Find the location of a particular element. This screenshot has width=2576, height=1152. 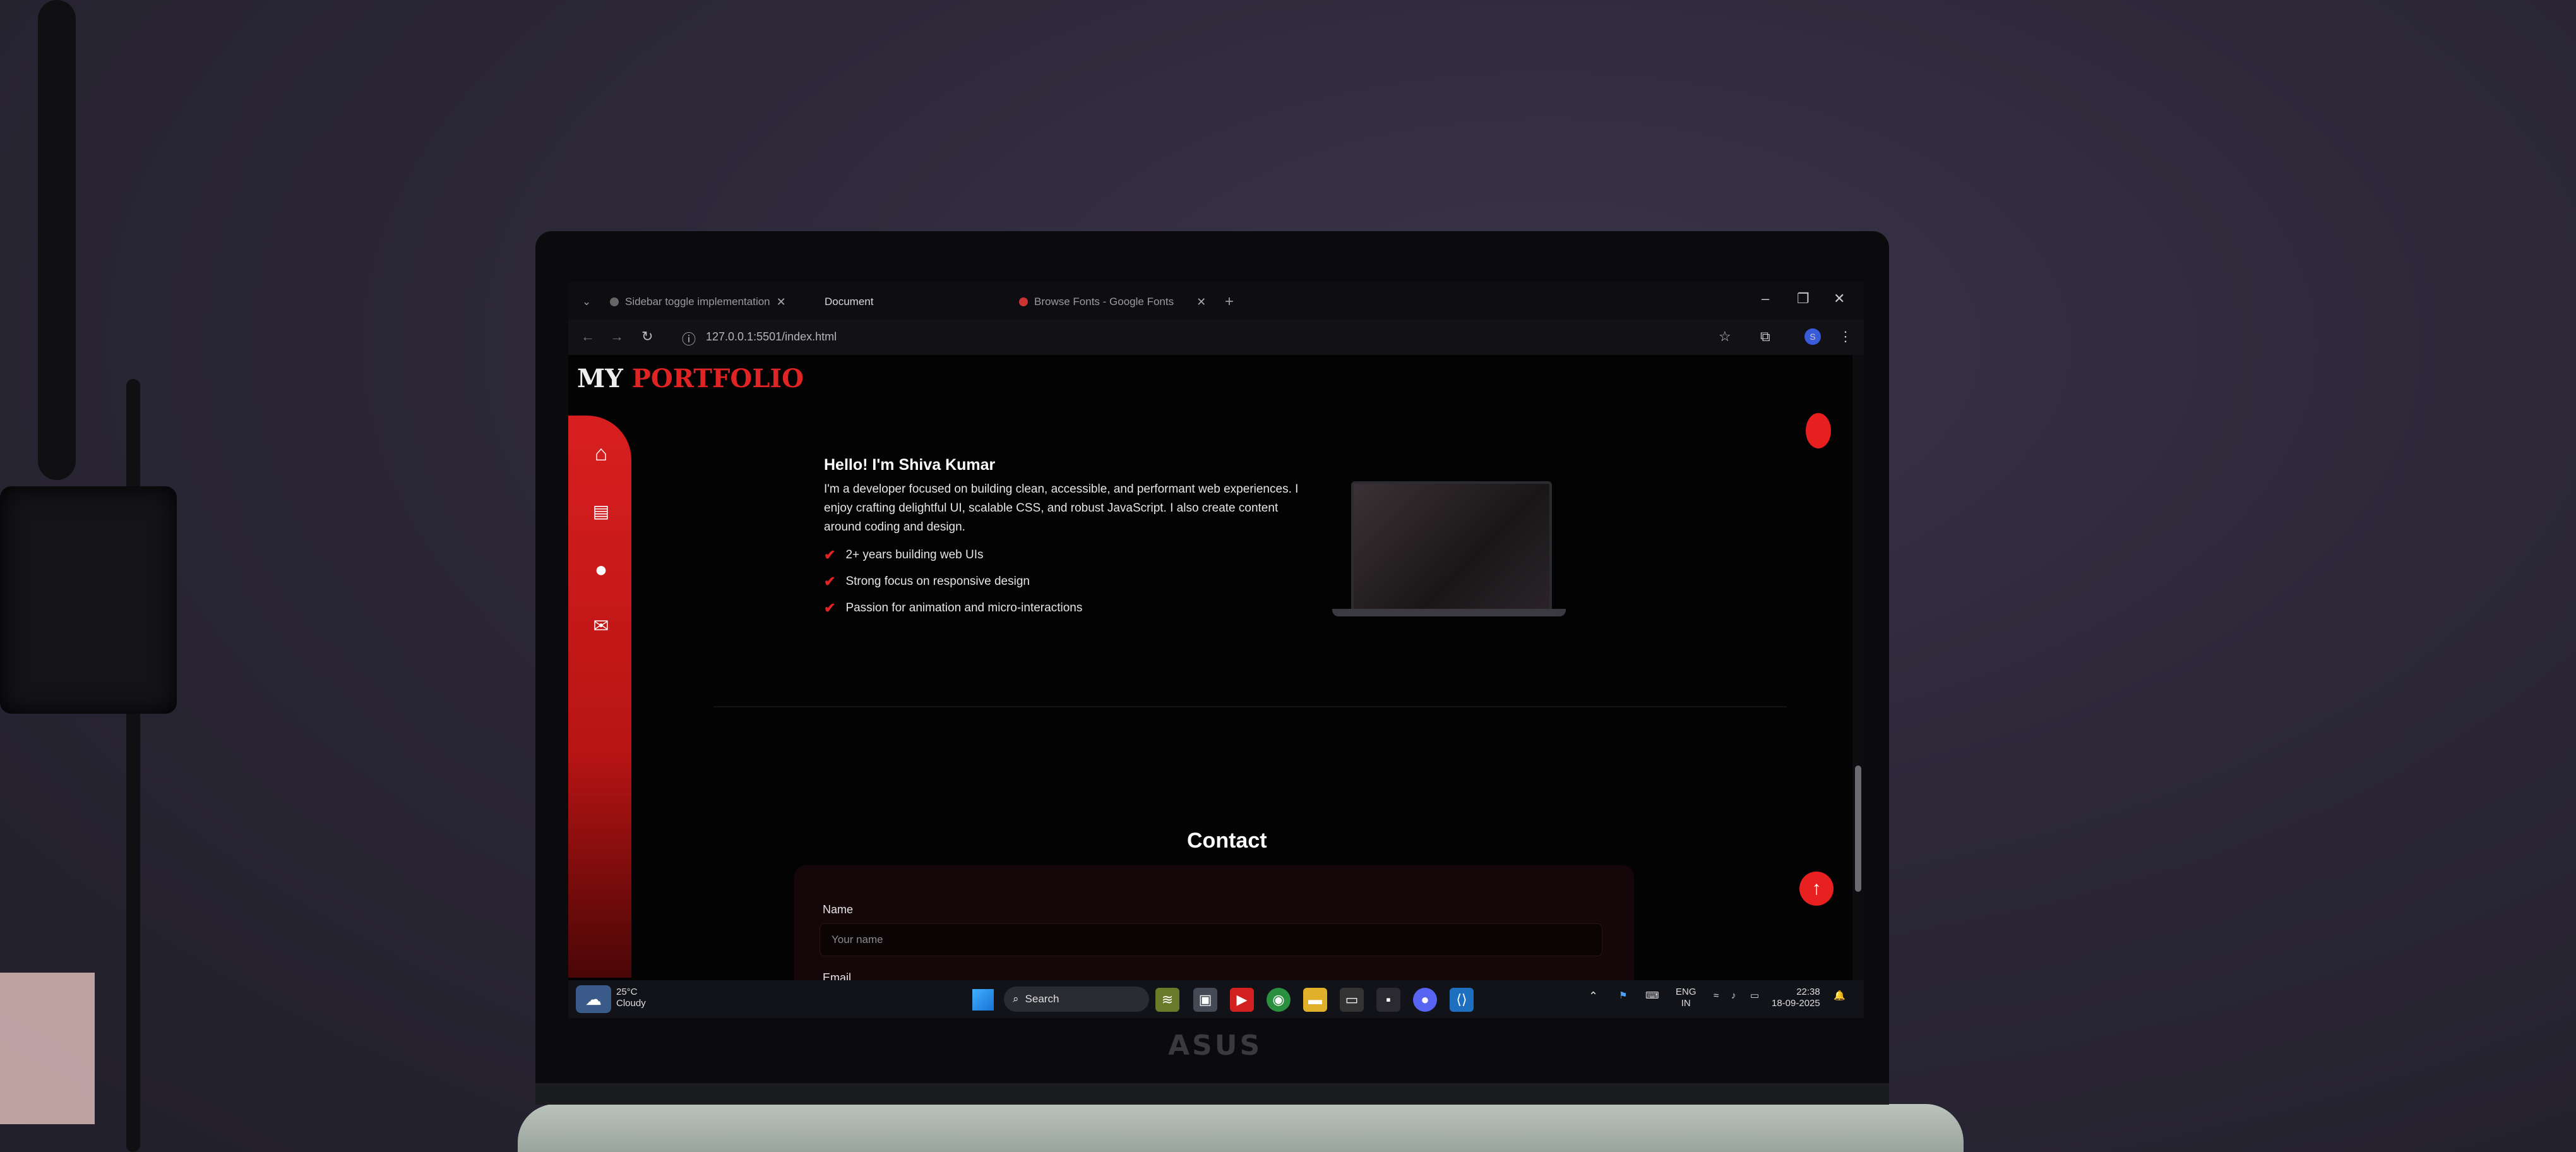

floating-red-dot is located at coordinates (1818, 430).